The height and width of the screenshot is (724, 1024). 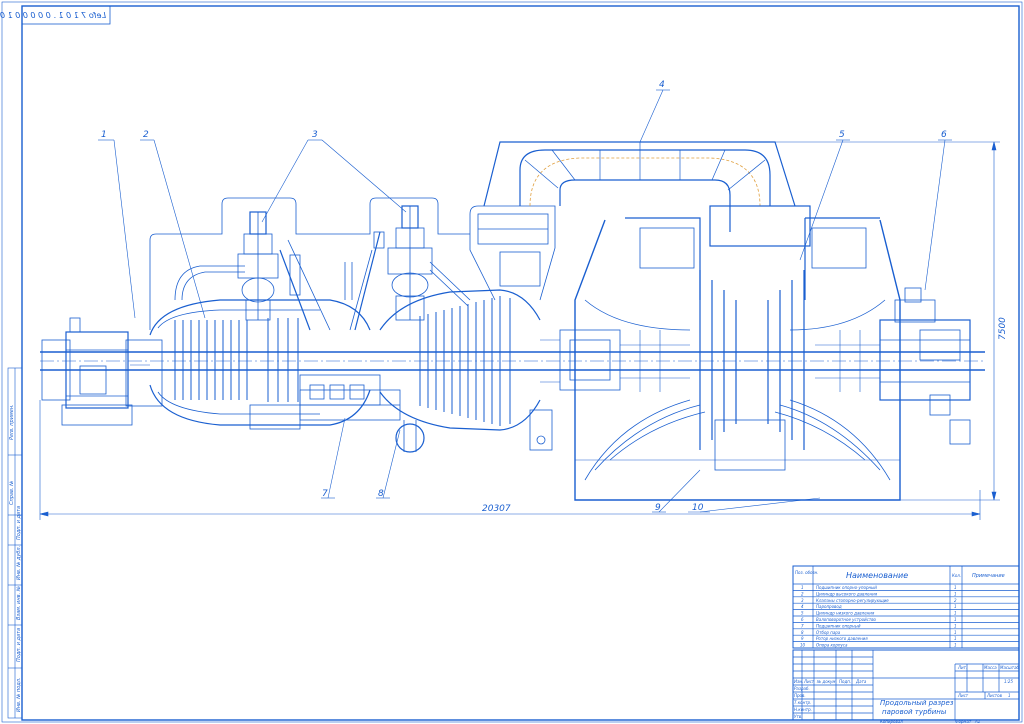 What do you see at coordinates (798, 716) in the screenshot?
I see `tb-role-approver: Утв.` at bounding box center [798, 716].